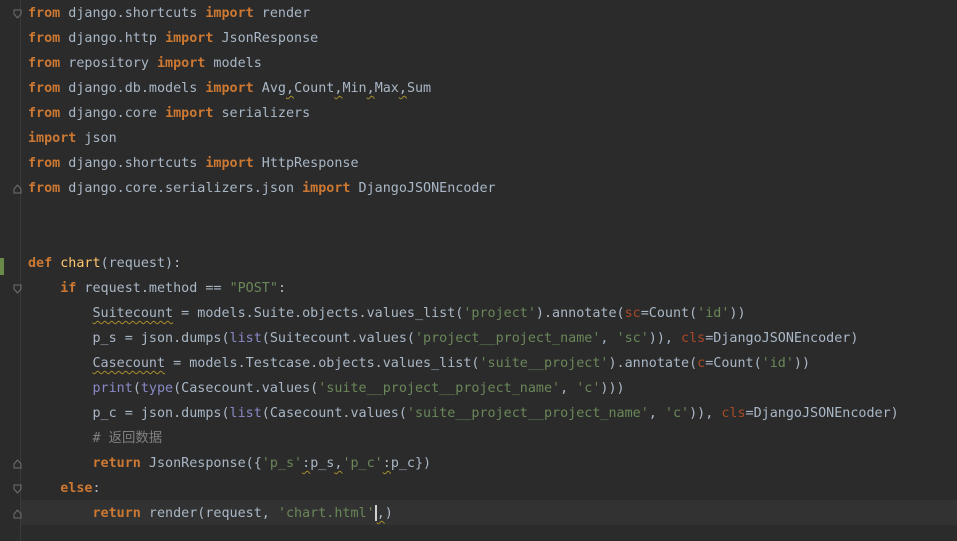 The height and width of the screenshot is (541, 957). Describe the element at coordinates (133, 313) in the screenshot. I see `code-token: Suitecount` at that location.